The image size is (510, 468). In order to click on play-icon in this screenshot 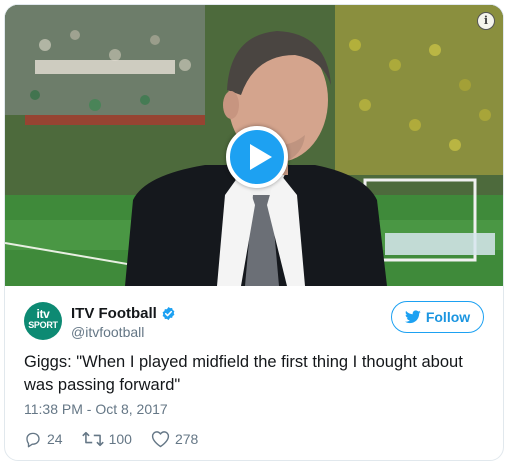, I will do `click(261, 157)`.